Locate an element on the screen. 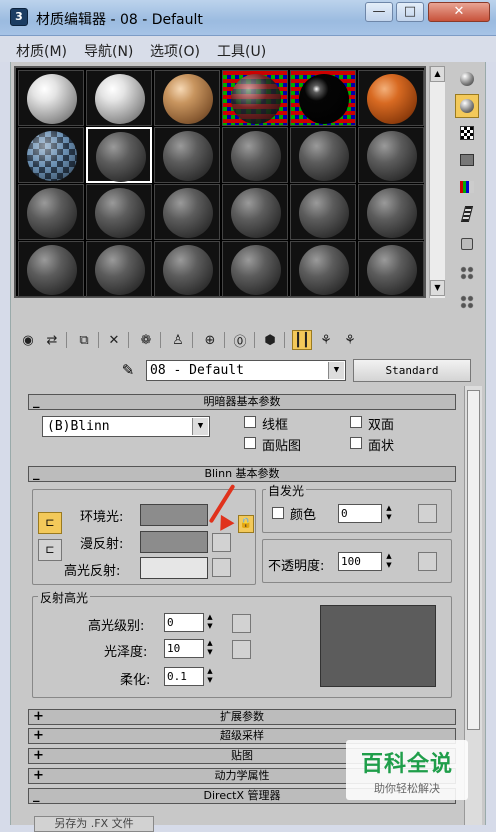 Image resolution: width=496 pixels, height=832 pixels. face-map-checkbox is located at coordinates (250, 443).